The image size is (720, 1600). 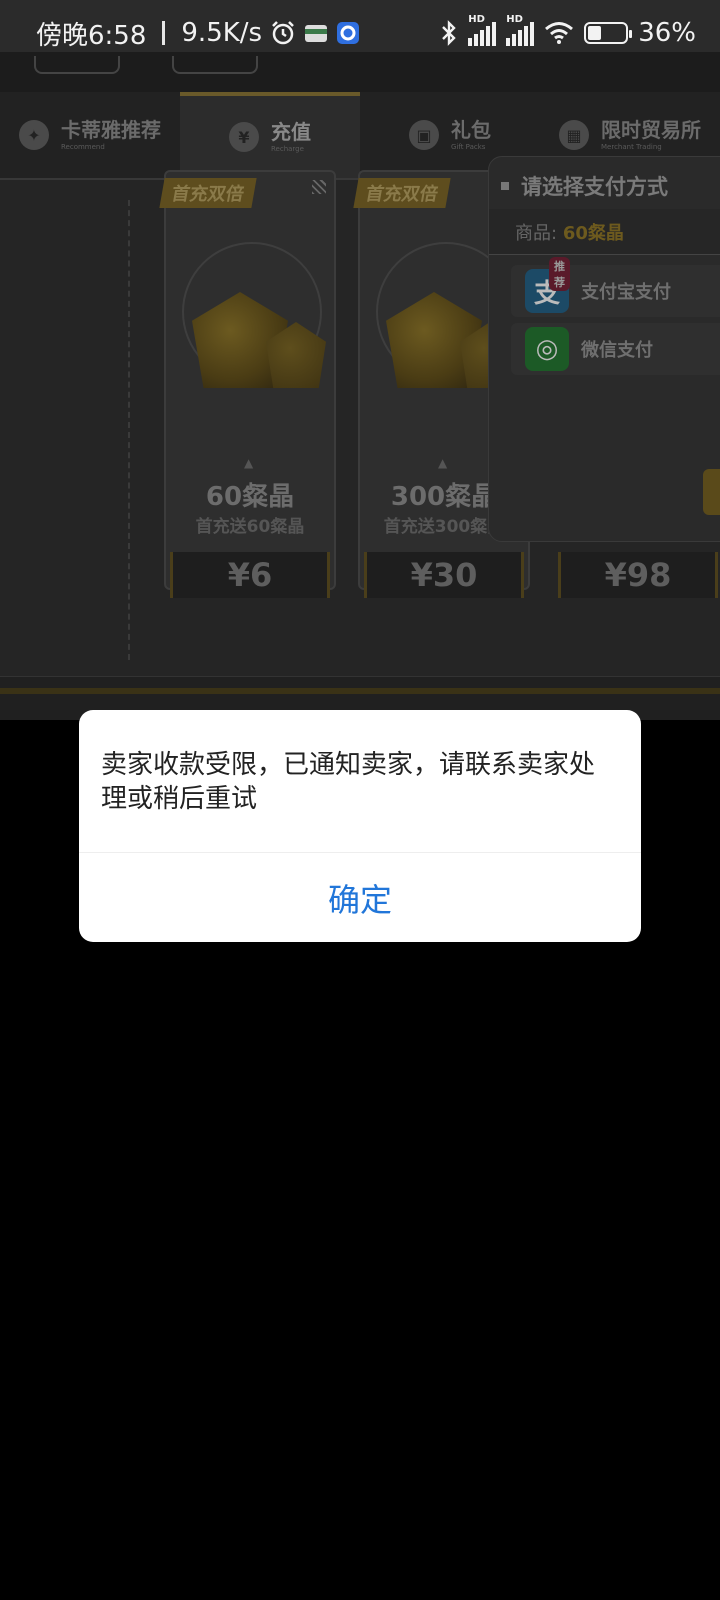 What do you see at coordinates (283, 33) in the screenshot?
I see `alarm-icon` at bounding box center [283, 33].